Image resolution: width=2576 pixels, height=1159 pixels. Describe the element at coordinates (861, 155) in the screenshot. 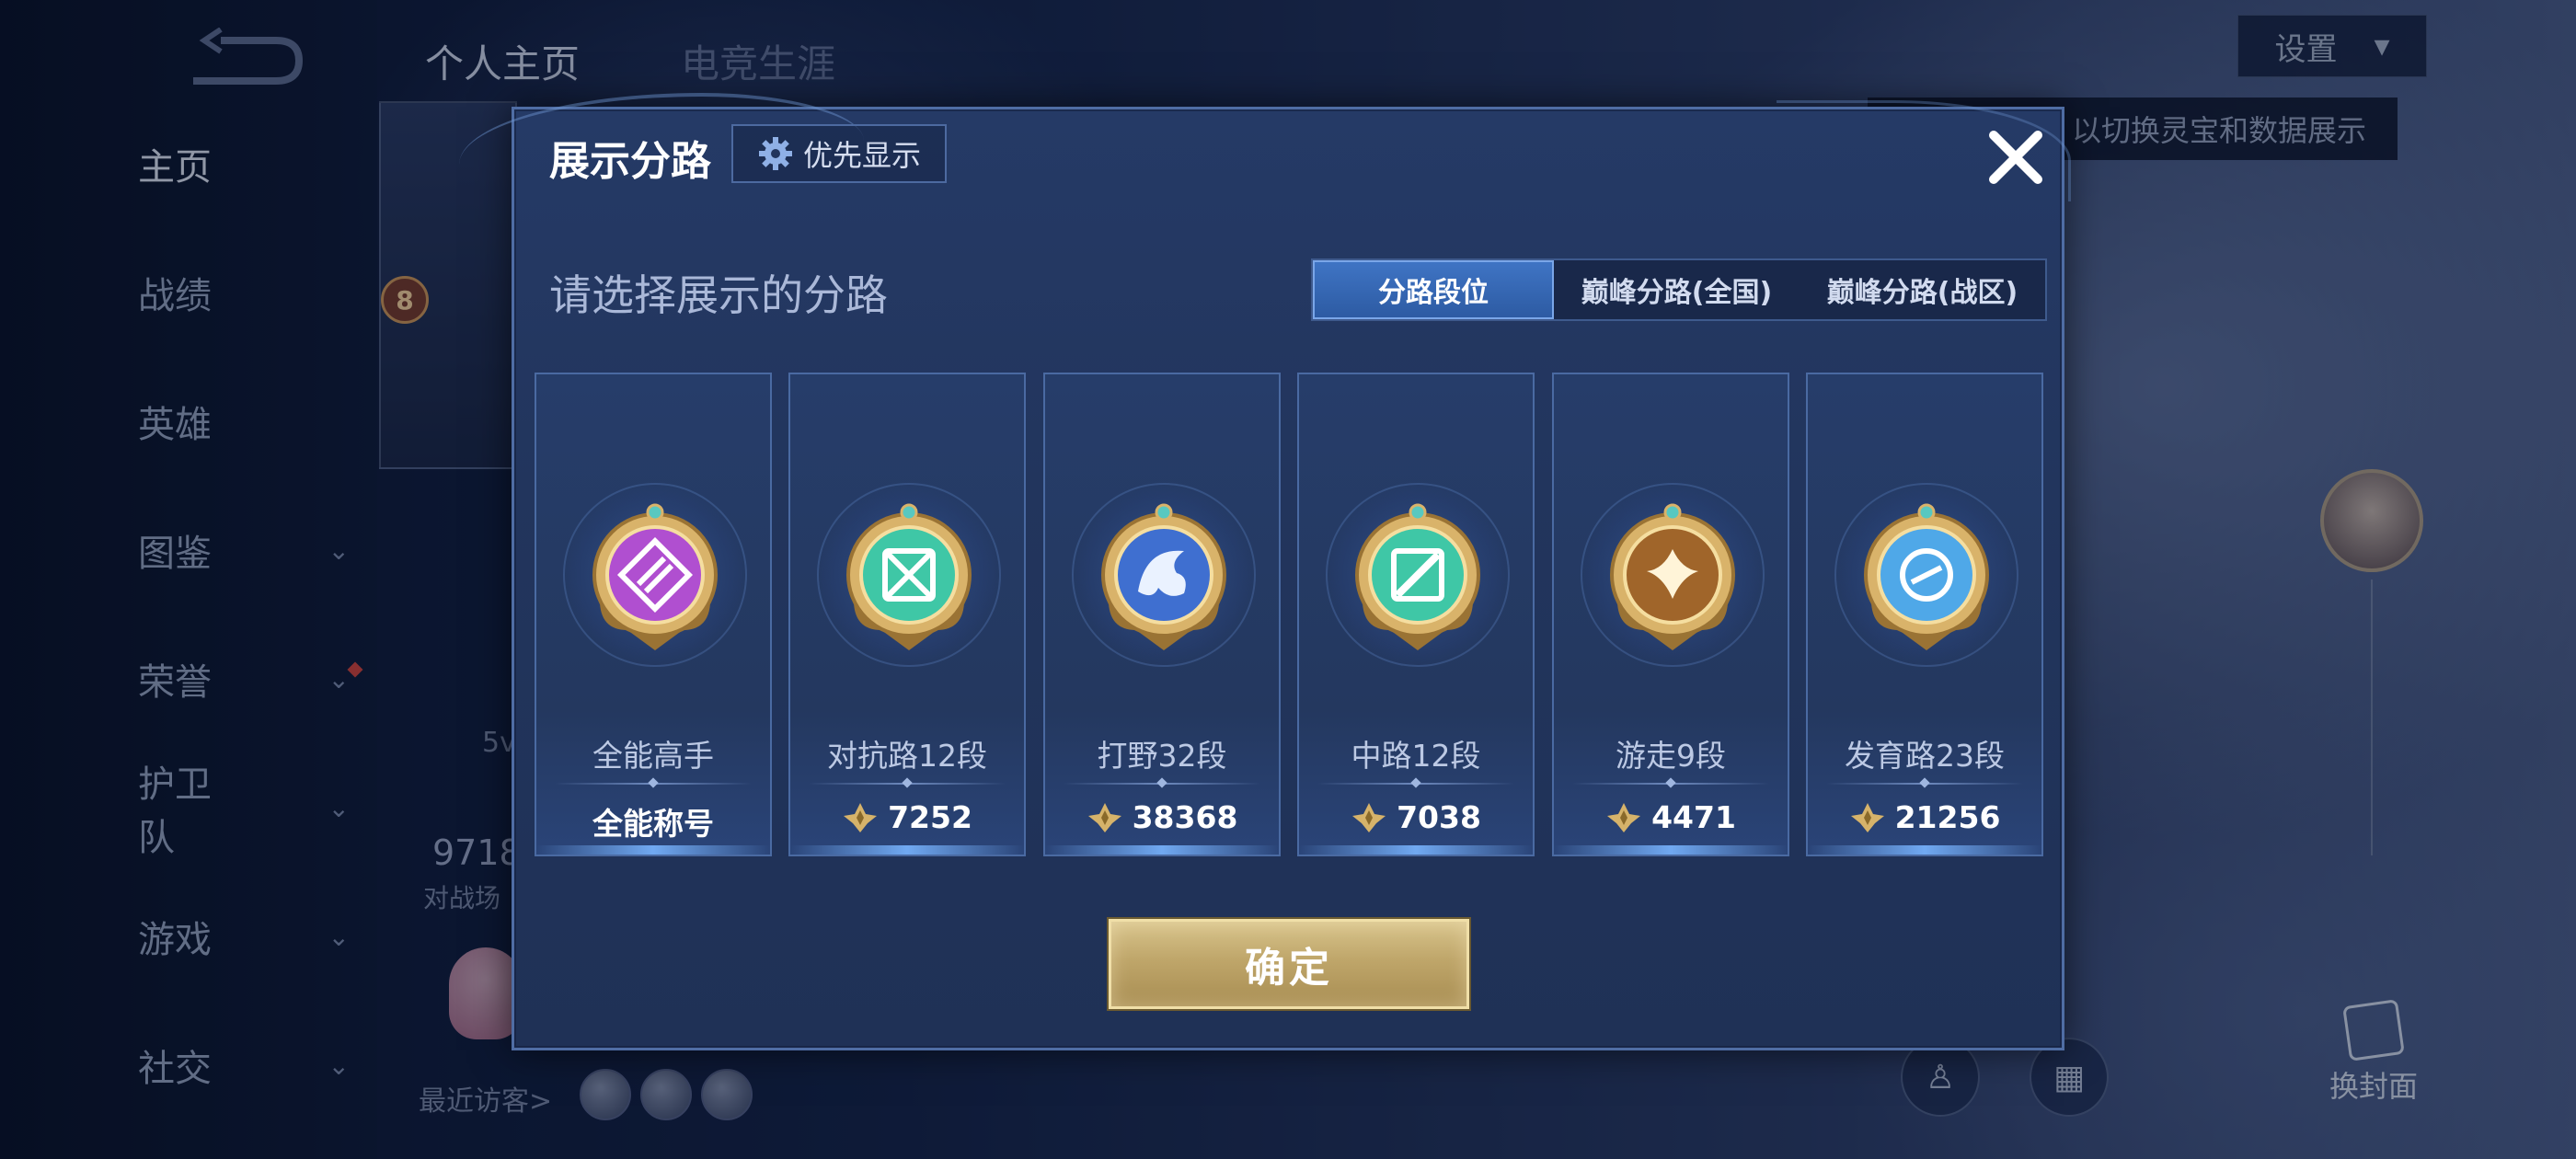

I see `priority-label: 优先显示` at that location.